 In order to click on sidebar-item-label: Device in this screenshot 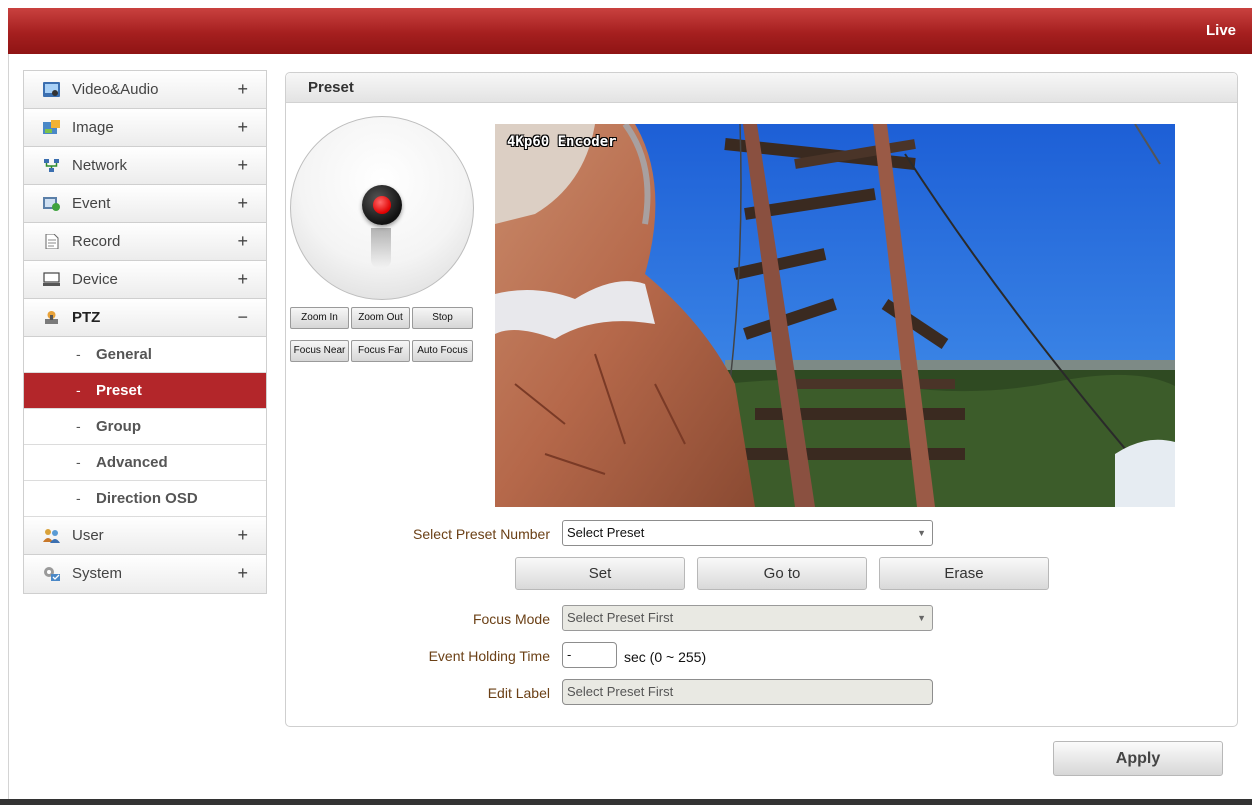, I will do `click(95, 279)`.